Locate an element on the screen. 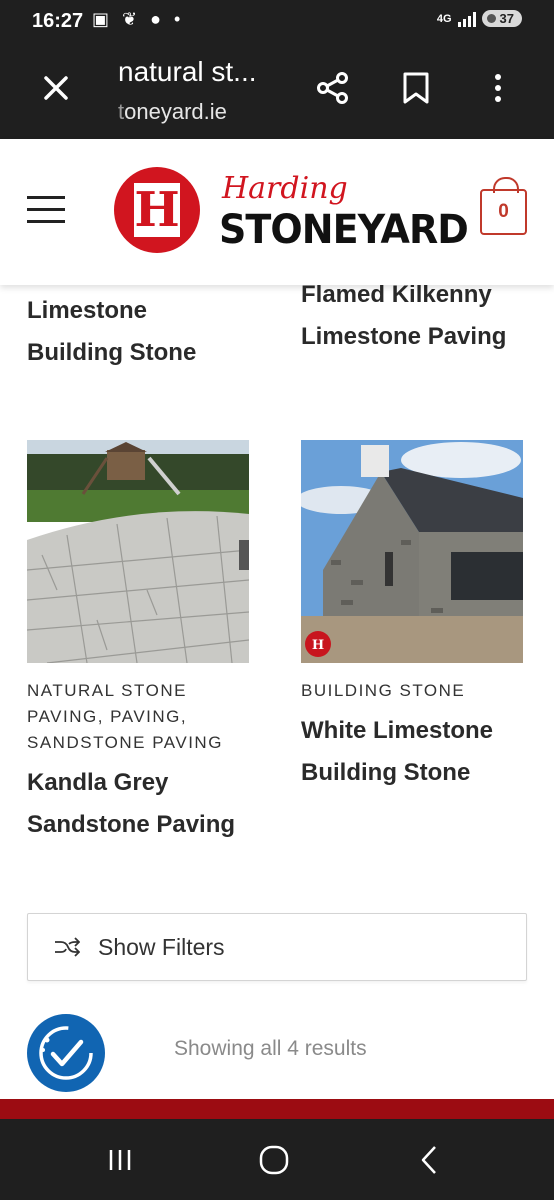  accessibility-button is located at coordinates (66, 1053).